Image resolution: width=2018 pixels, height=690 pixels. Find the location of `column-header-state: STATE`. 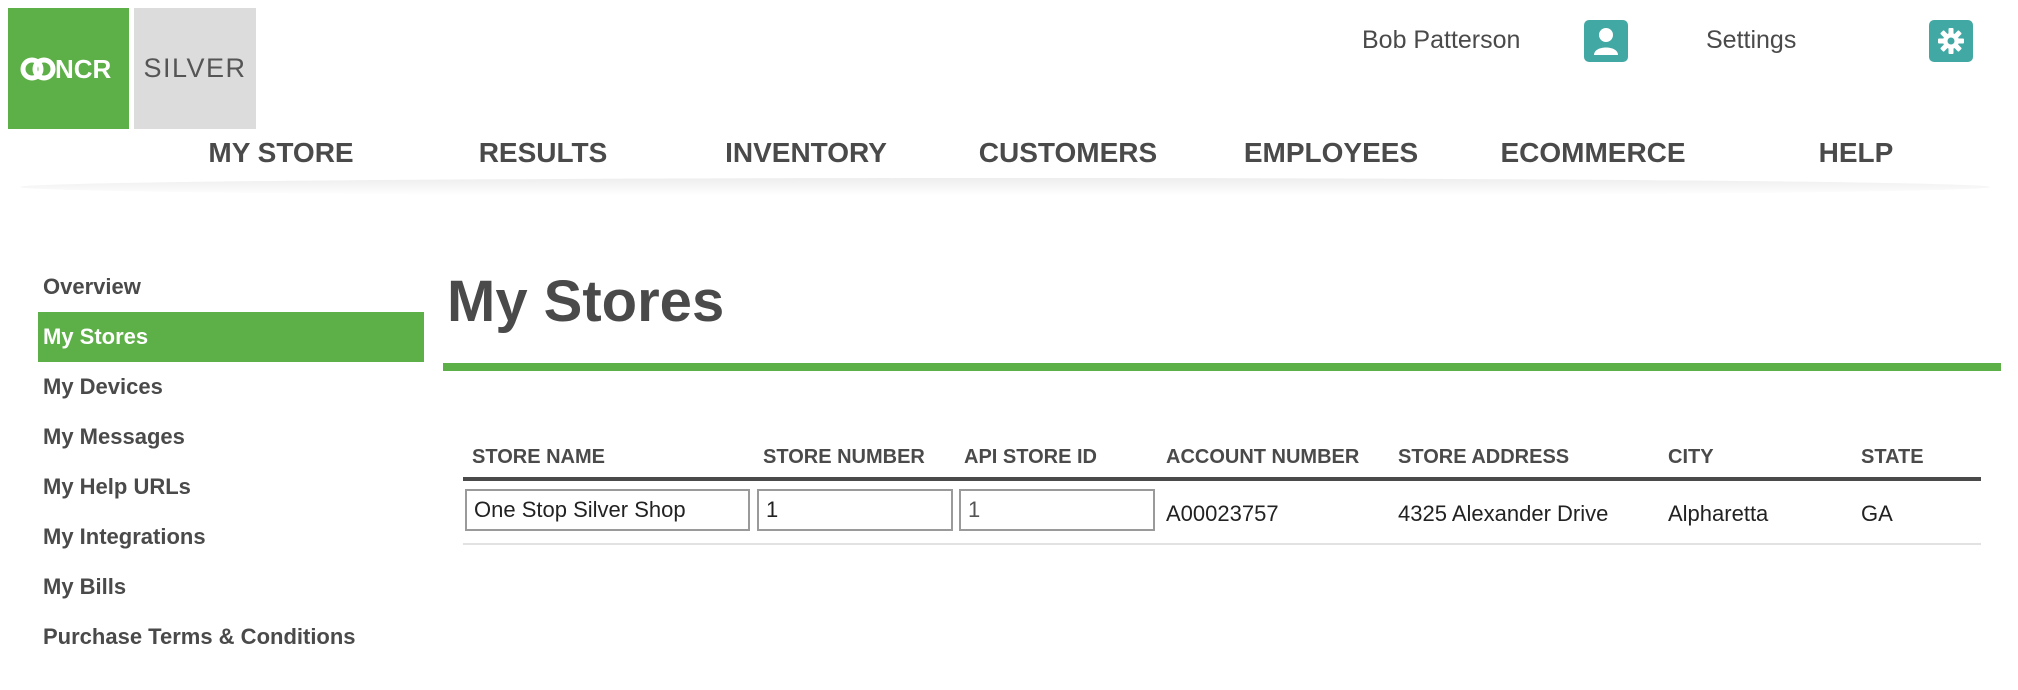

column-header-state: STATE is located at coordinates (1892, 457).